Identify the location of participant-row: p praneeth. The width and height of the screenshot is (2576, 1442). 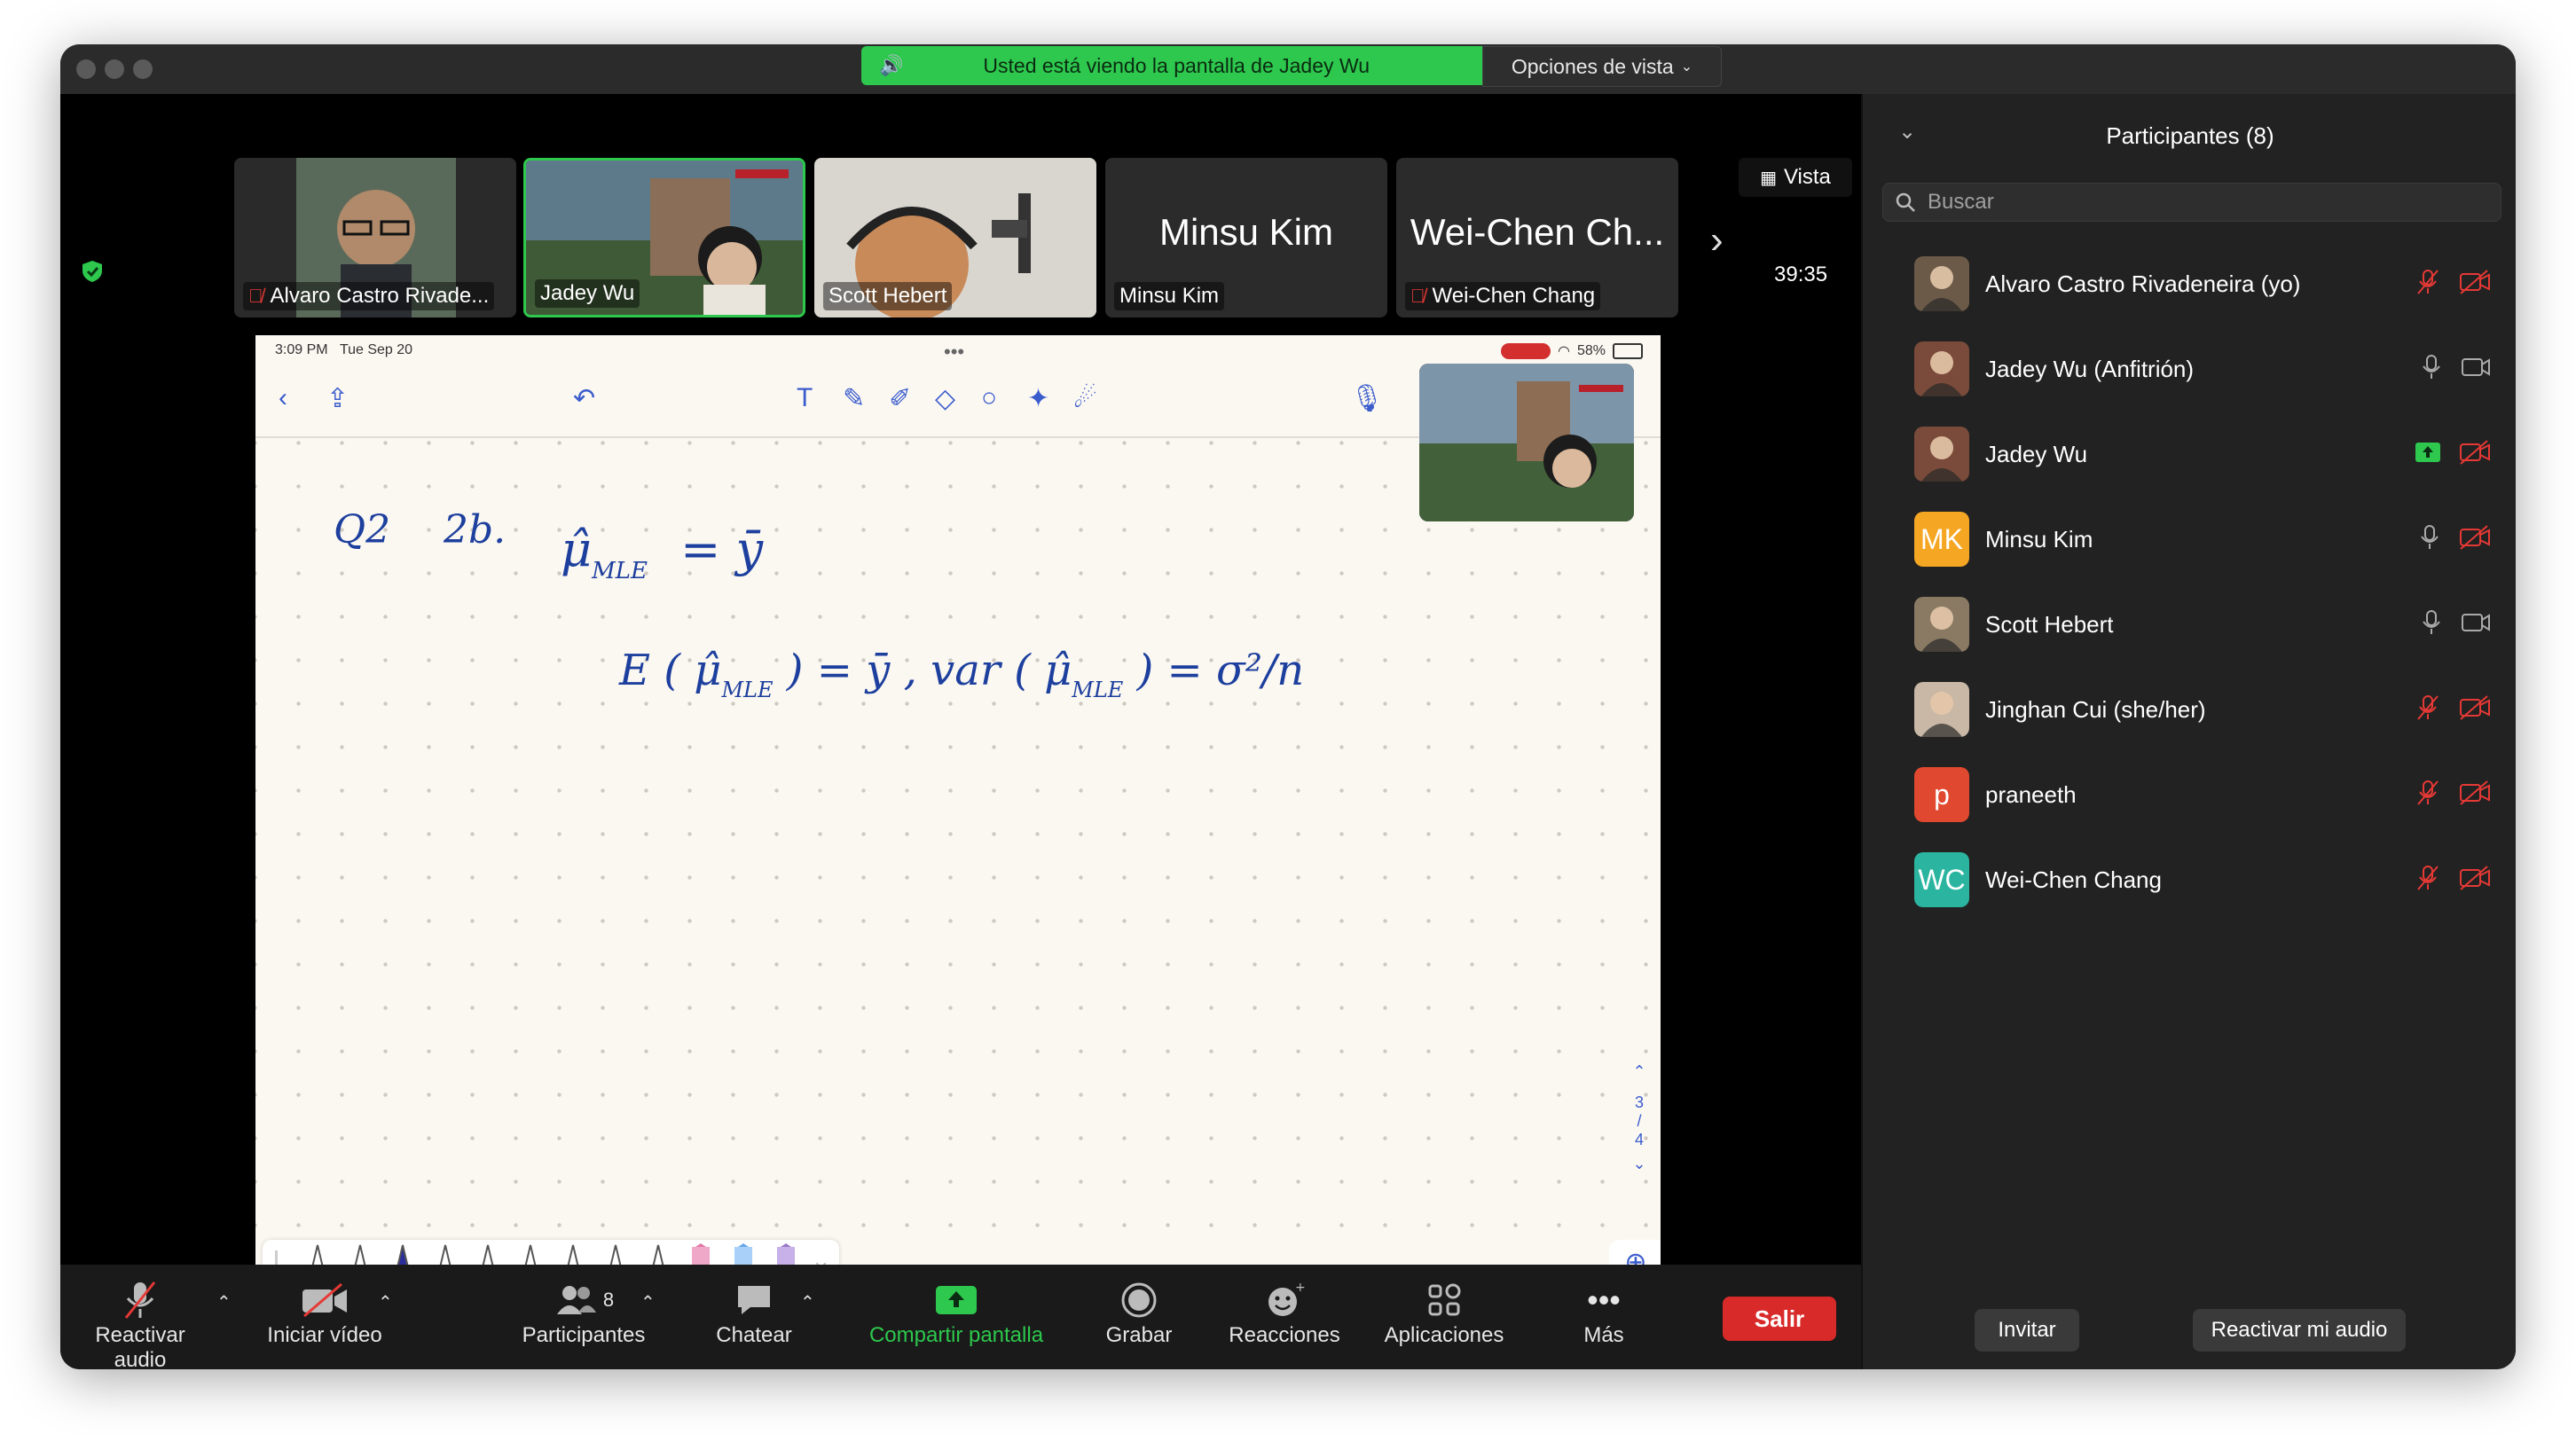
(2189, 794).